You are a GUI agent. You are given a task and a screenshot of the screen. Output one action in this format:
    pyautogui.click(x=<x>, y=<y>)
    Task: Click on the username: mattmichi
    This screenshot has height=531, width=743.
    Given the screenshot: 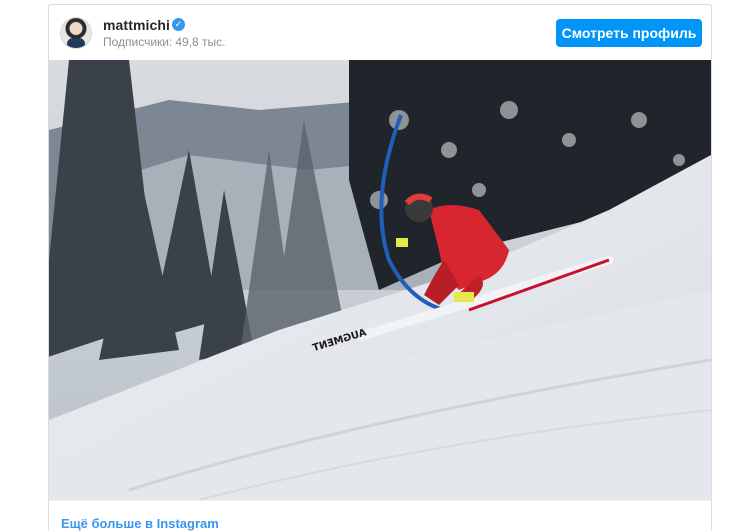 What is the action you would take?
    pyautogui.click(x=136, y=25)
    